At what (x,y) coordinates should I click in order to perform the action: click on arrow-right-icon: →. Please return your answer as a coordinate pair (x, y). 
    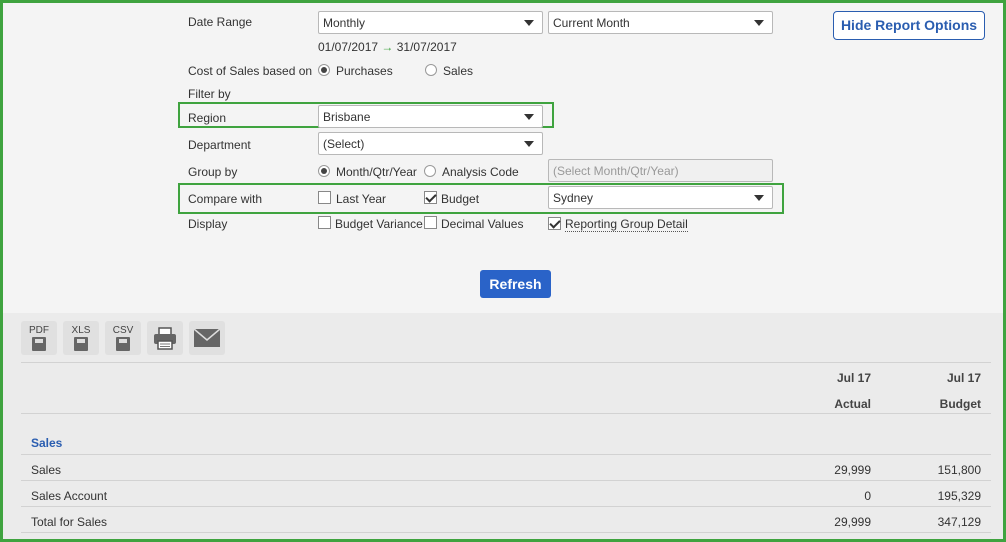
    Looking at the image, I should click on (387, 47).